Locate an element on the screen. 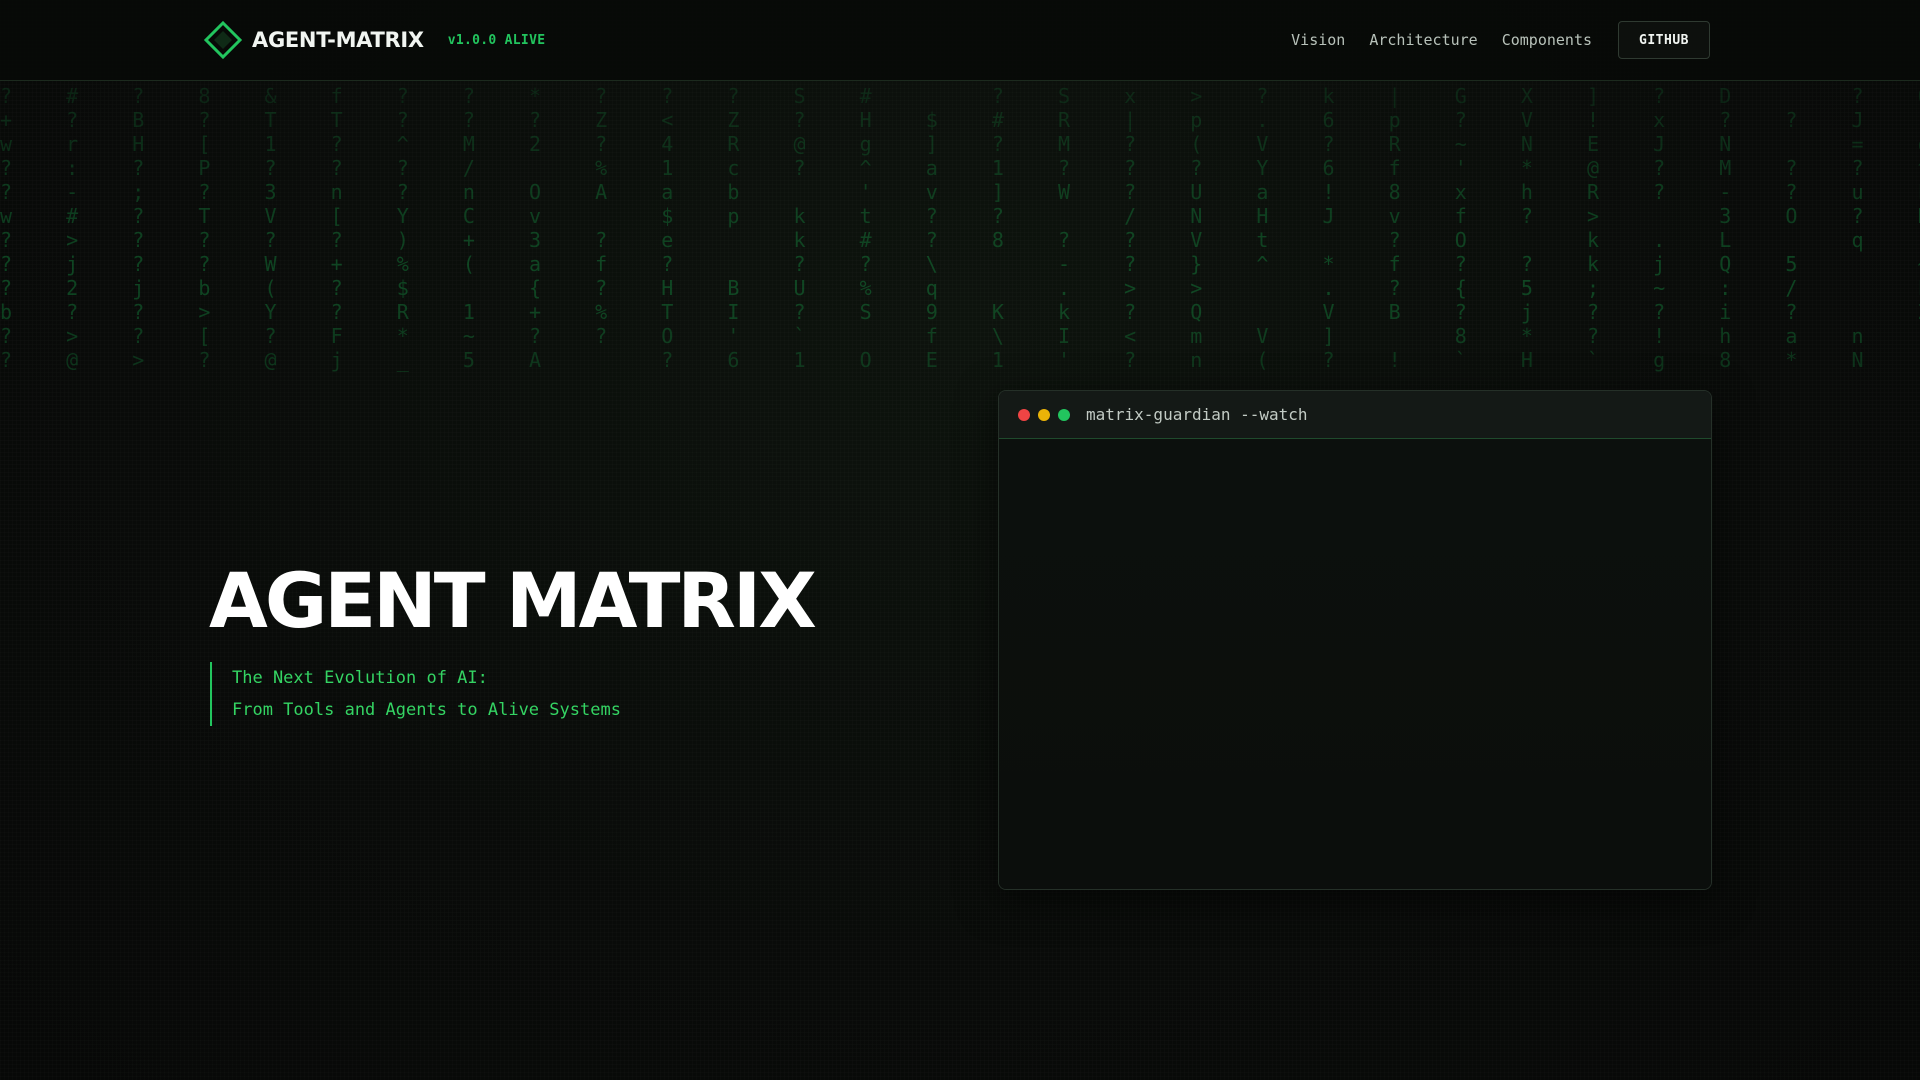 This screenshot has width=1920, height=1080. close-dot-icon is located at coordinates (1024, 414).